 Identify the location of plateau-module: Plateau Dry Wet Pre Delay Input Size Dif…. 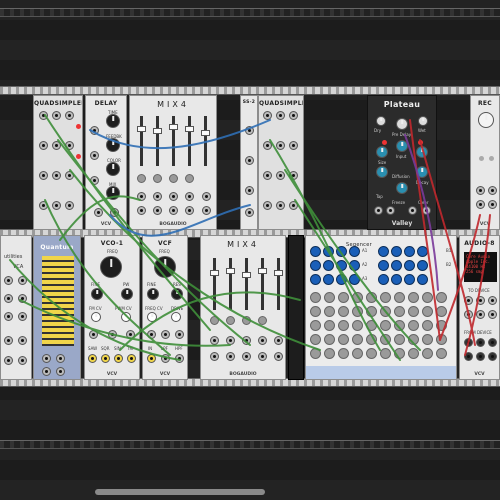
(402, 162).